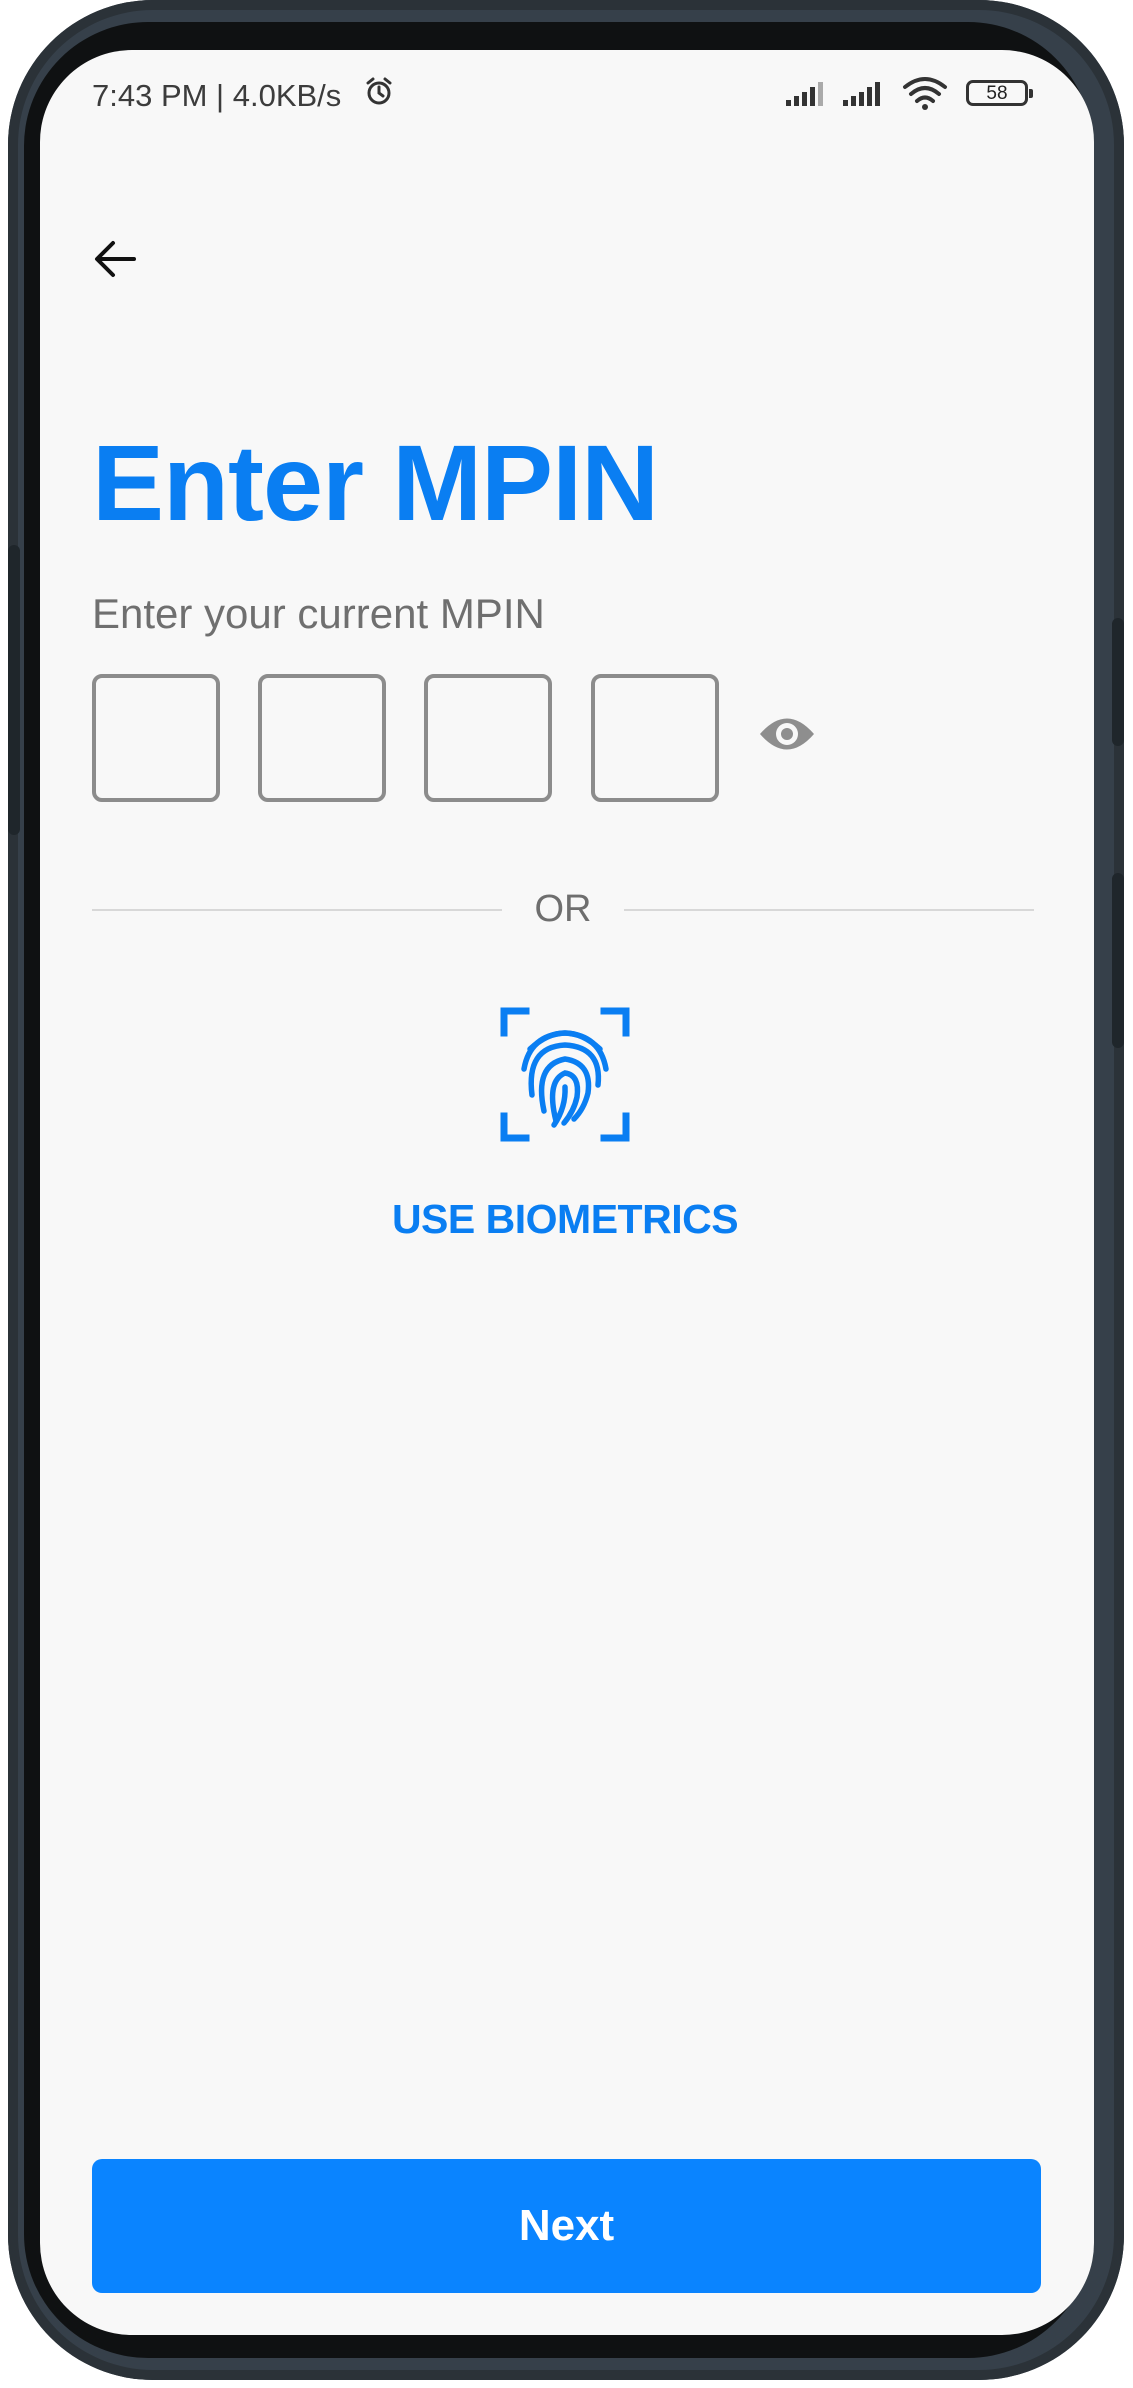 This screenshot has width=1133, height=2388. What do you see at coordinates (565, 1074) in the screenshot?
I see `fingerprint-icon` at bounding box center [565, 1074].